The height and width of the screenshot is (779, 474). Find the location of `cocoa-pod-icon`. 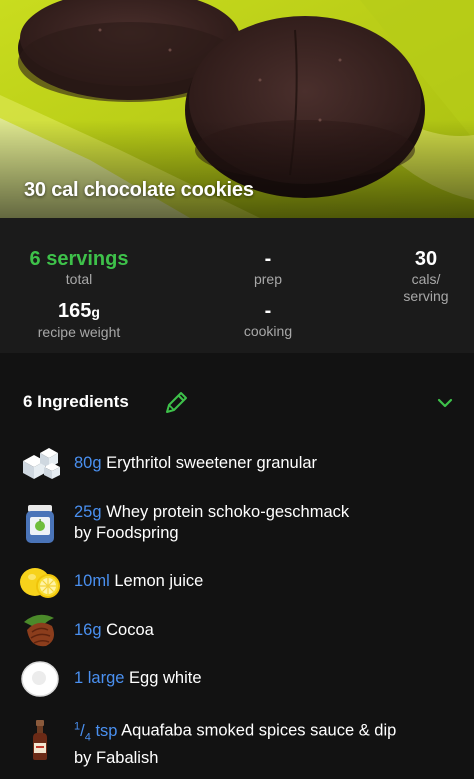

cocoa-pod-icon is located at coordinates (40, 630).